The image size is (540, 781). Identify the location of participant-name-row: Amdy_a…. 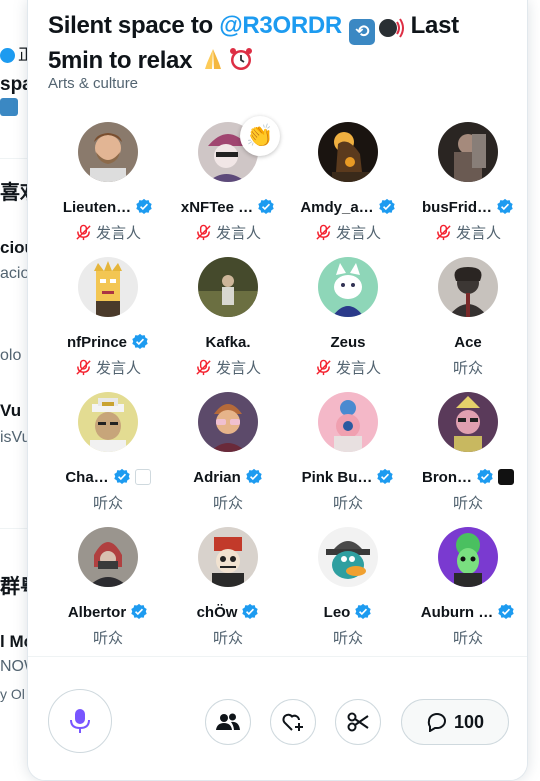
(348, 207).